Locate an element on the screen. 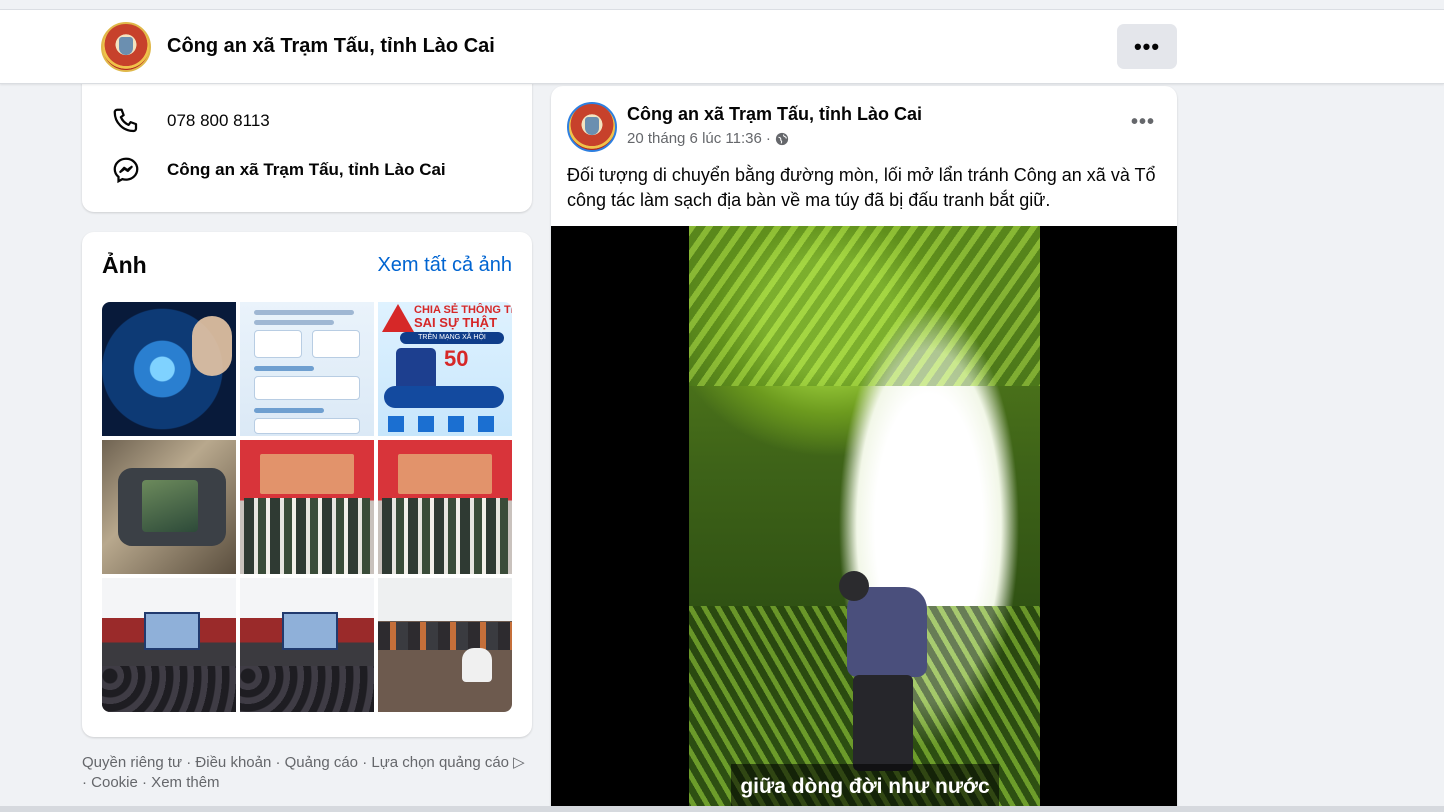 The height and width of the screenshot is (812, 1444). poster-banner: TRÊN MẠNG XÃ HỘI is located at coordinates (452, 338).